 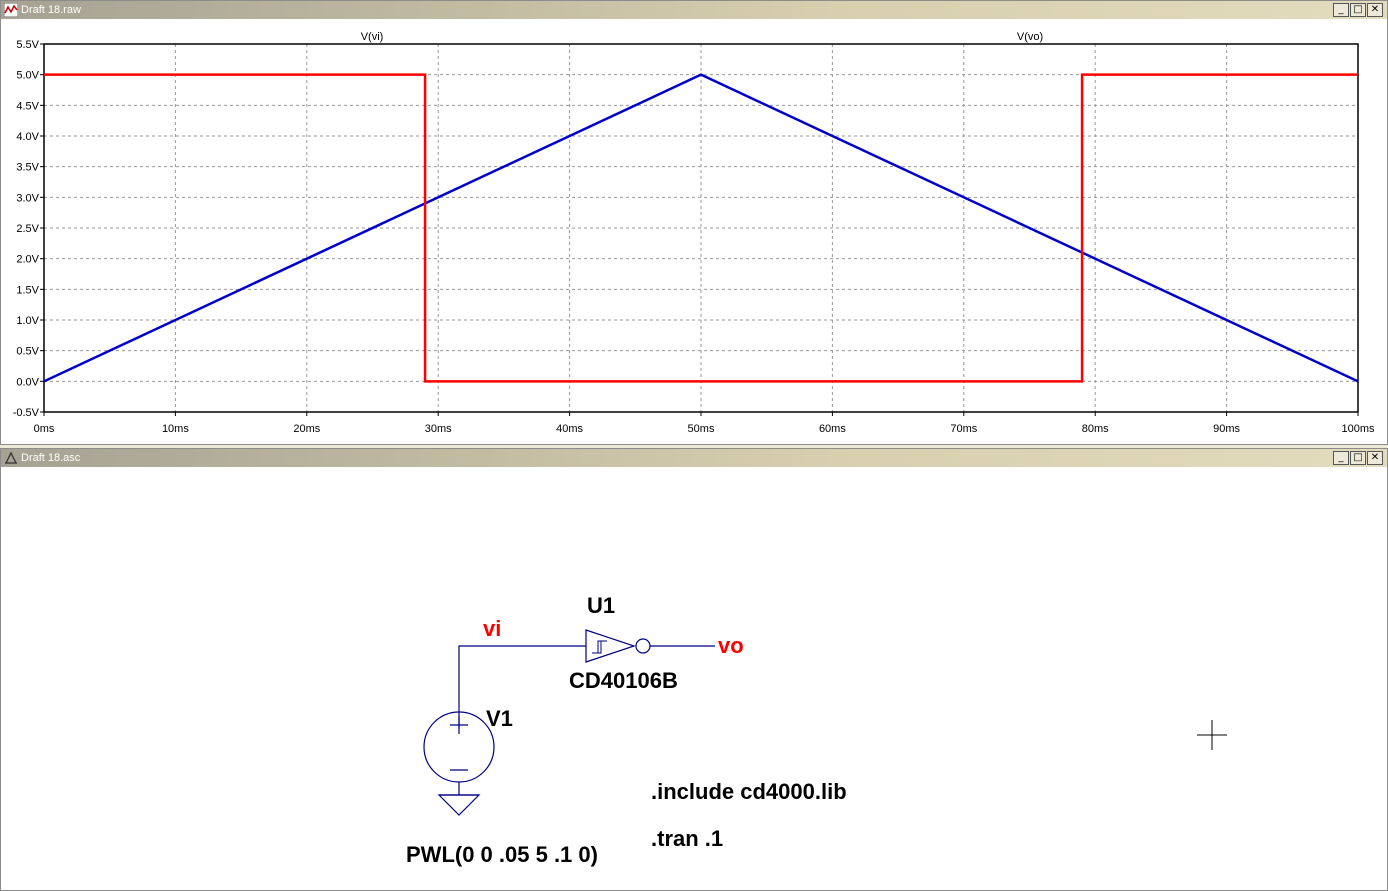 I want to click on schematic-window-title: Draft 18.asc, so click(x=51, y=458).